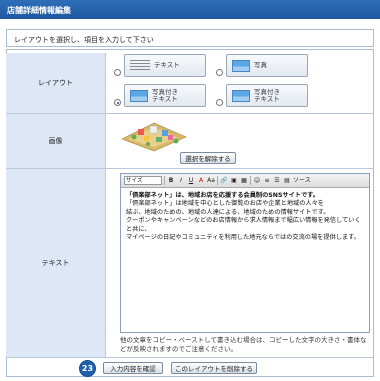 This screenshot has width=380, height=381. I want to click on layout-option-photo-text-right: 写真付き テキスト, so click(262, 95).